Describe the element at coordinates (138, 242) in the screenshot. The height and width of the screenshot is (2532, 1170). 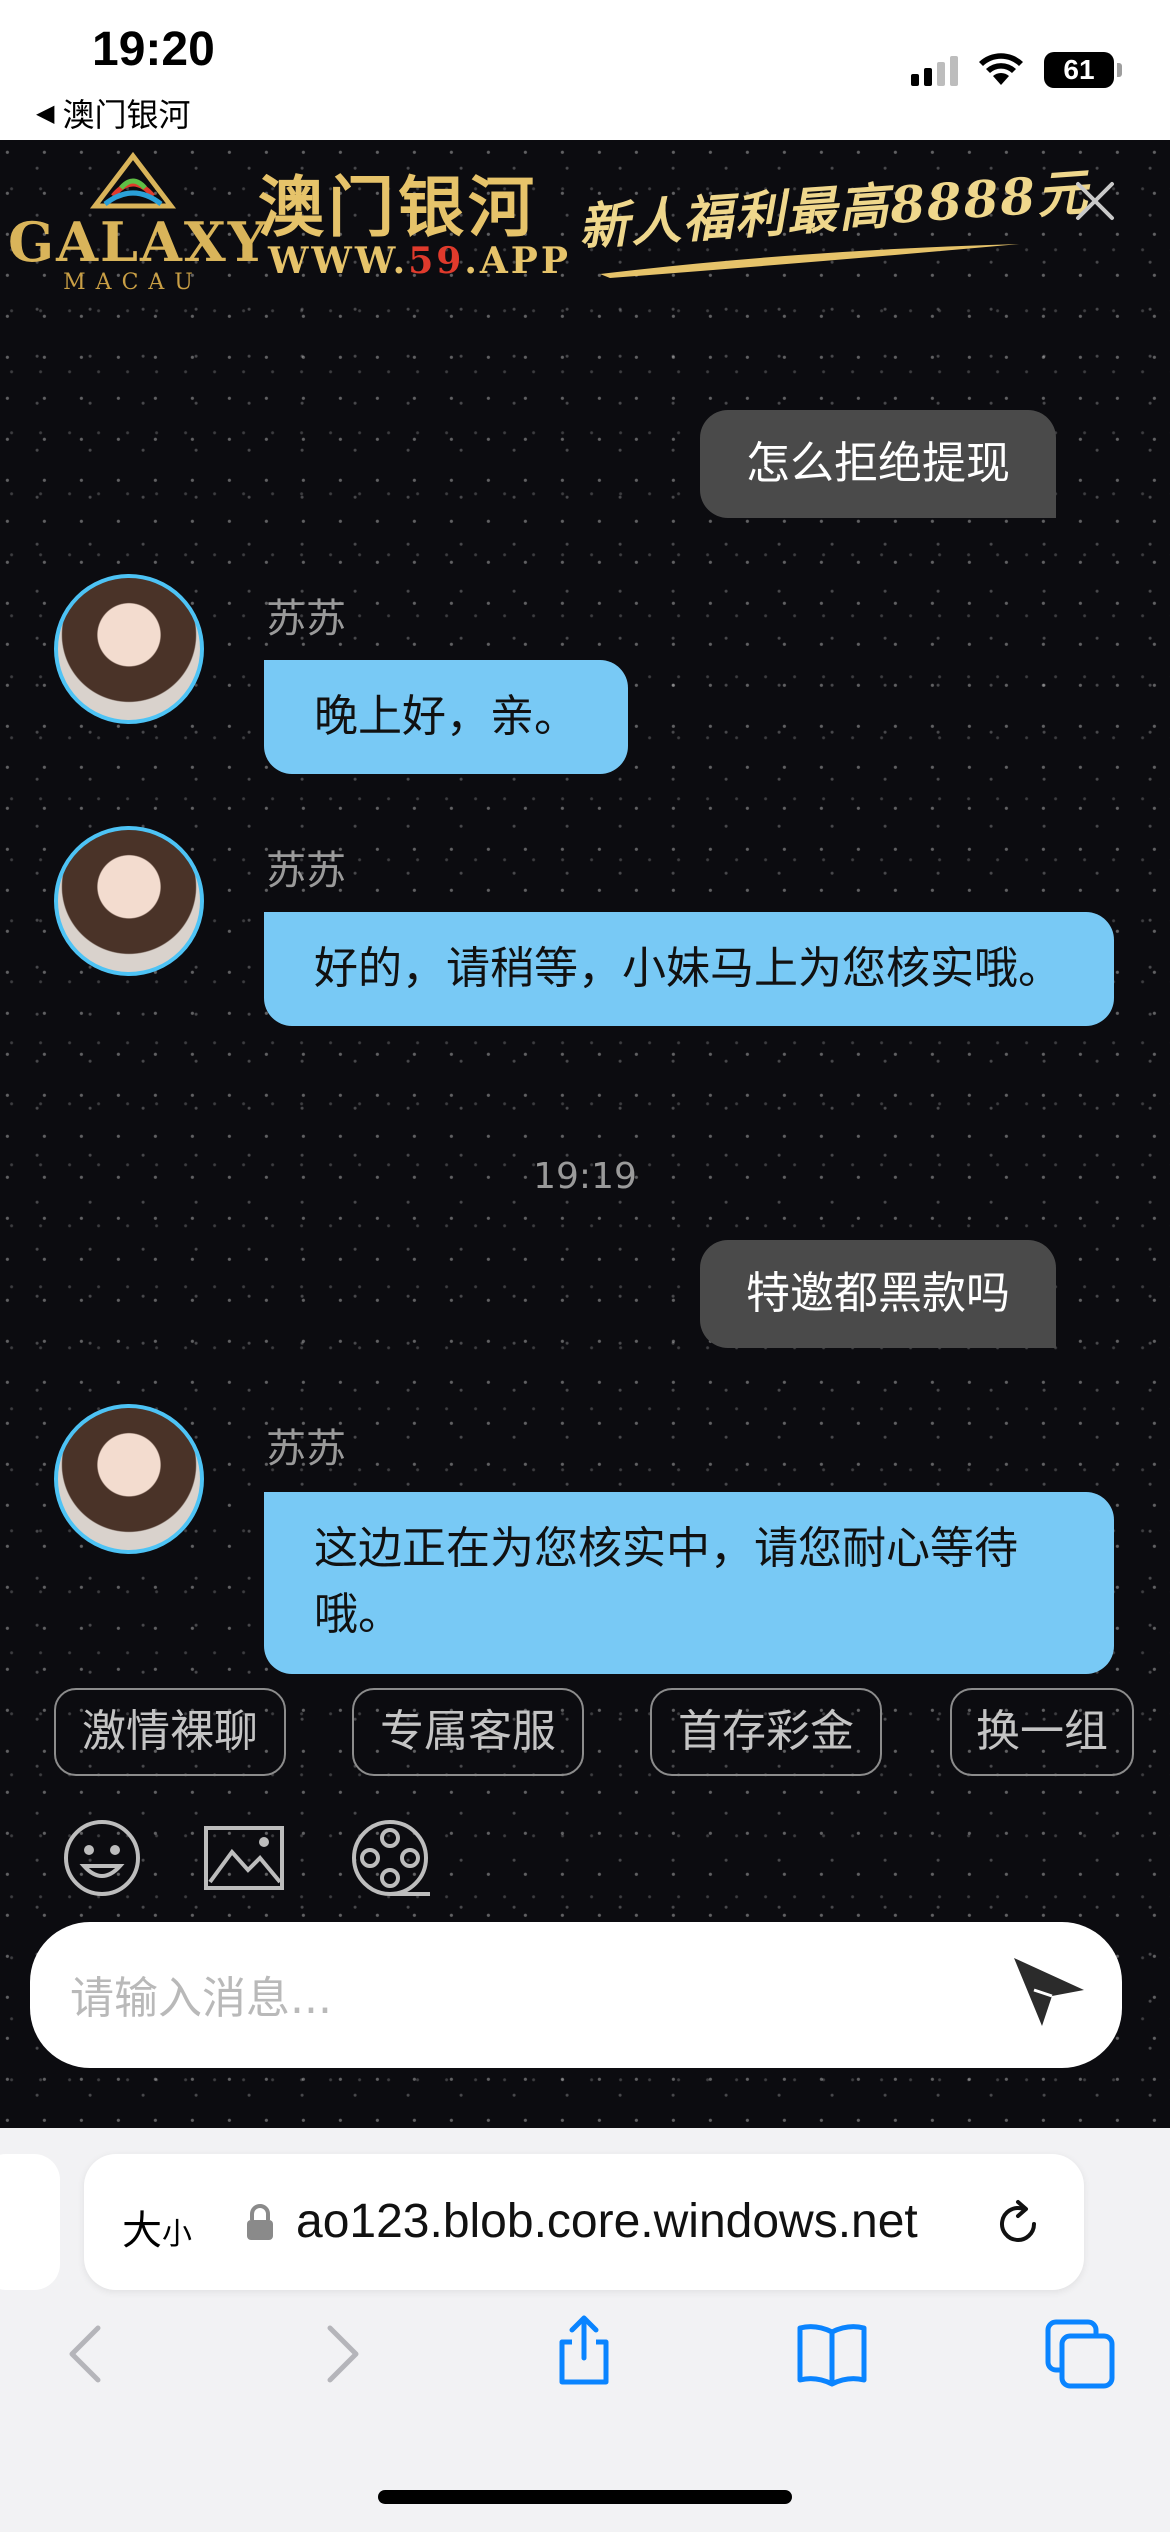
I see `logo-word: GALAXY` at that location.